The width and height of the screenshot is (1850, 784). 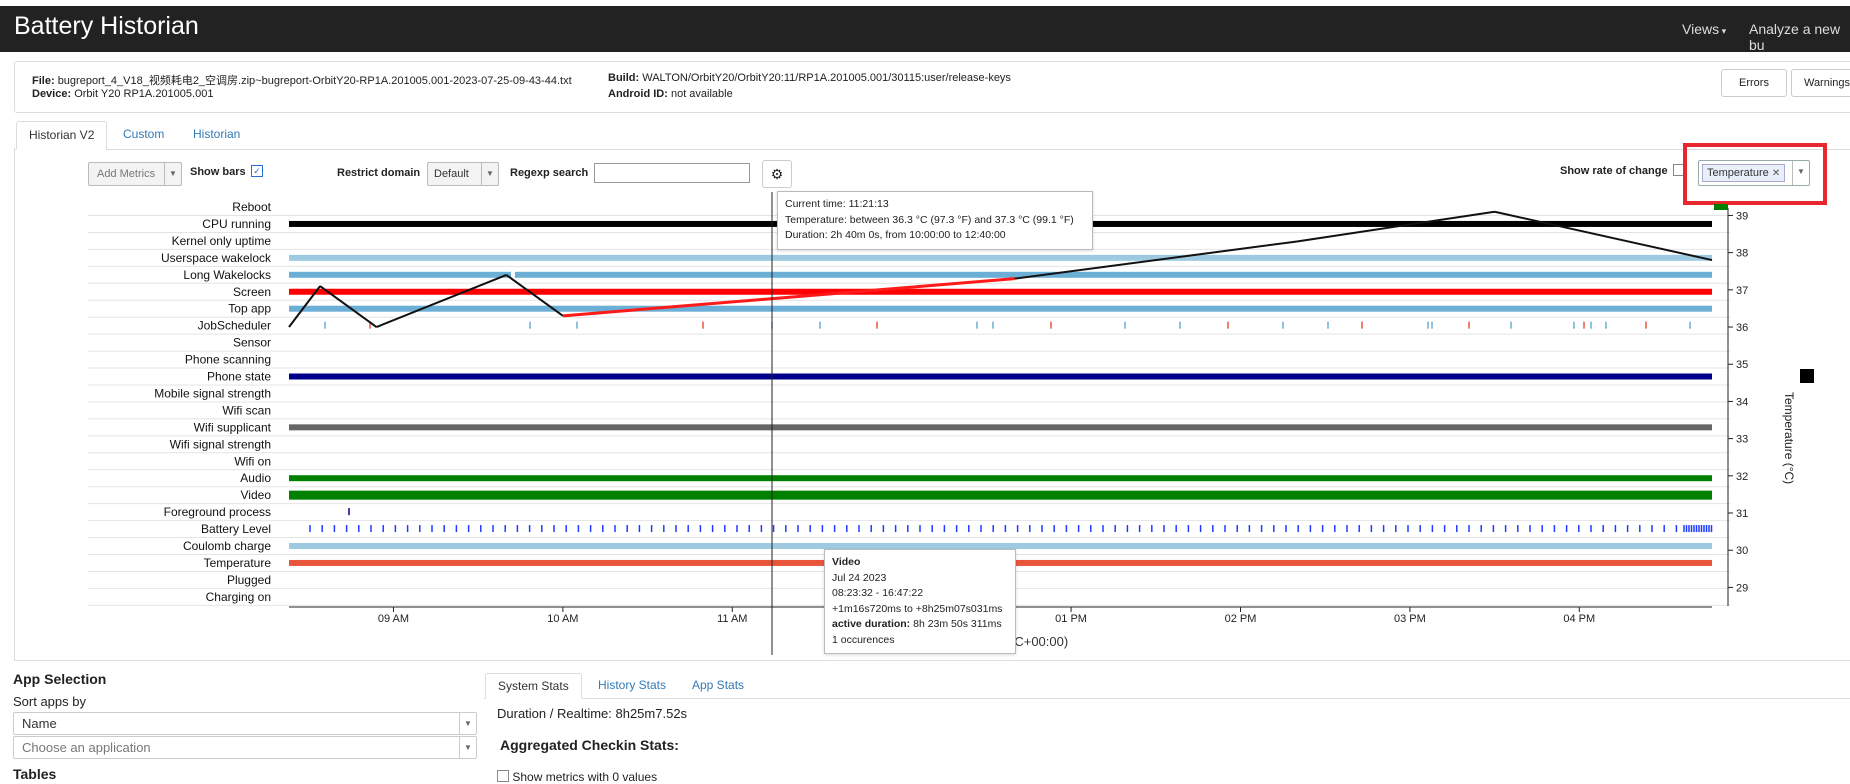 I want to click on row-label: Long Wakelocks, so click(x=227, y=275).